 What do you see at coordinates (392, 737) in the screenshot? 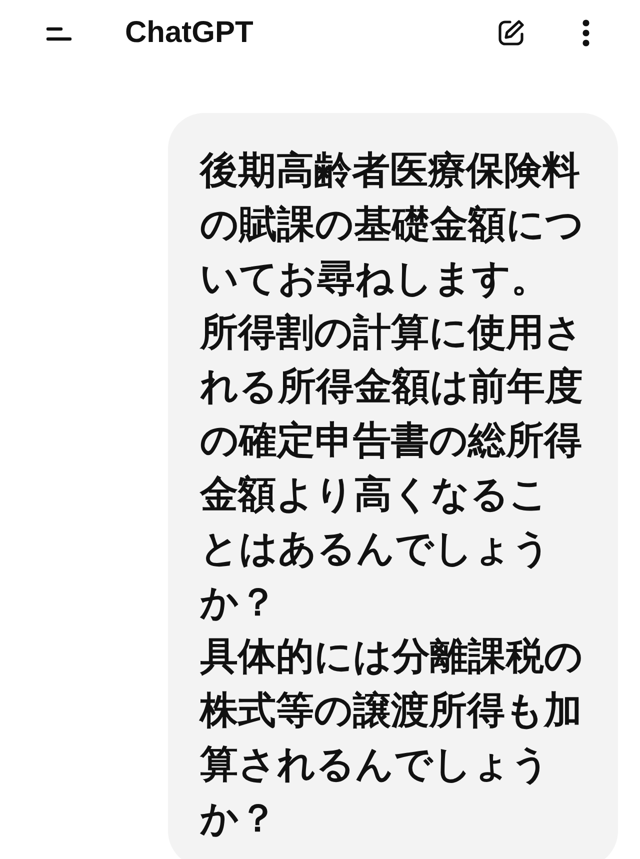
I see `message-text: 具体的には分離課税の株式等の譲渡所得も加算されるんでしょうか？` at bounding box center [392, 737].